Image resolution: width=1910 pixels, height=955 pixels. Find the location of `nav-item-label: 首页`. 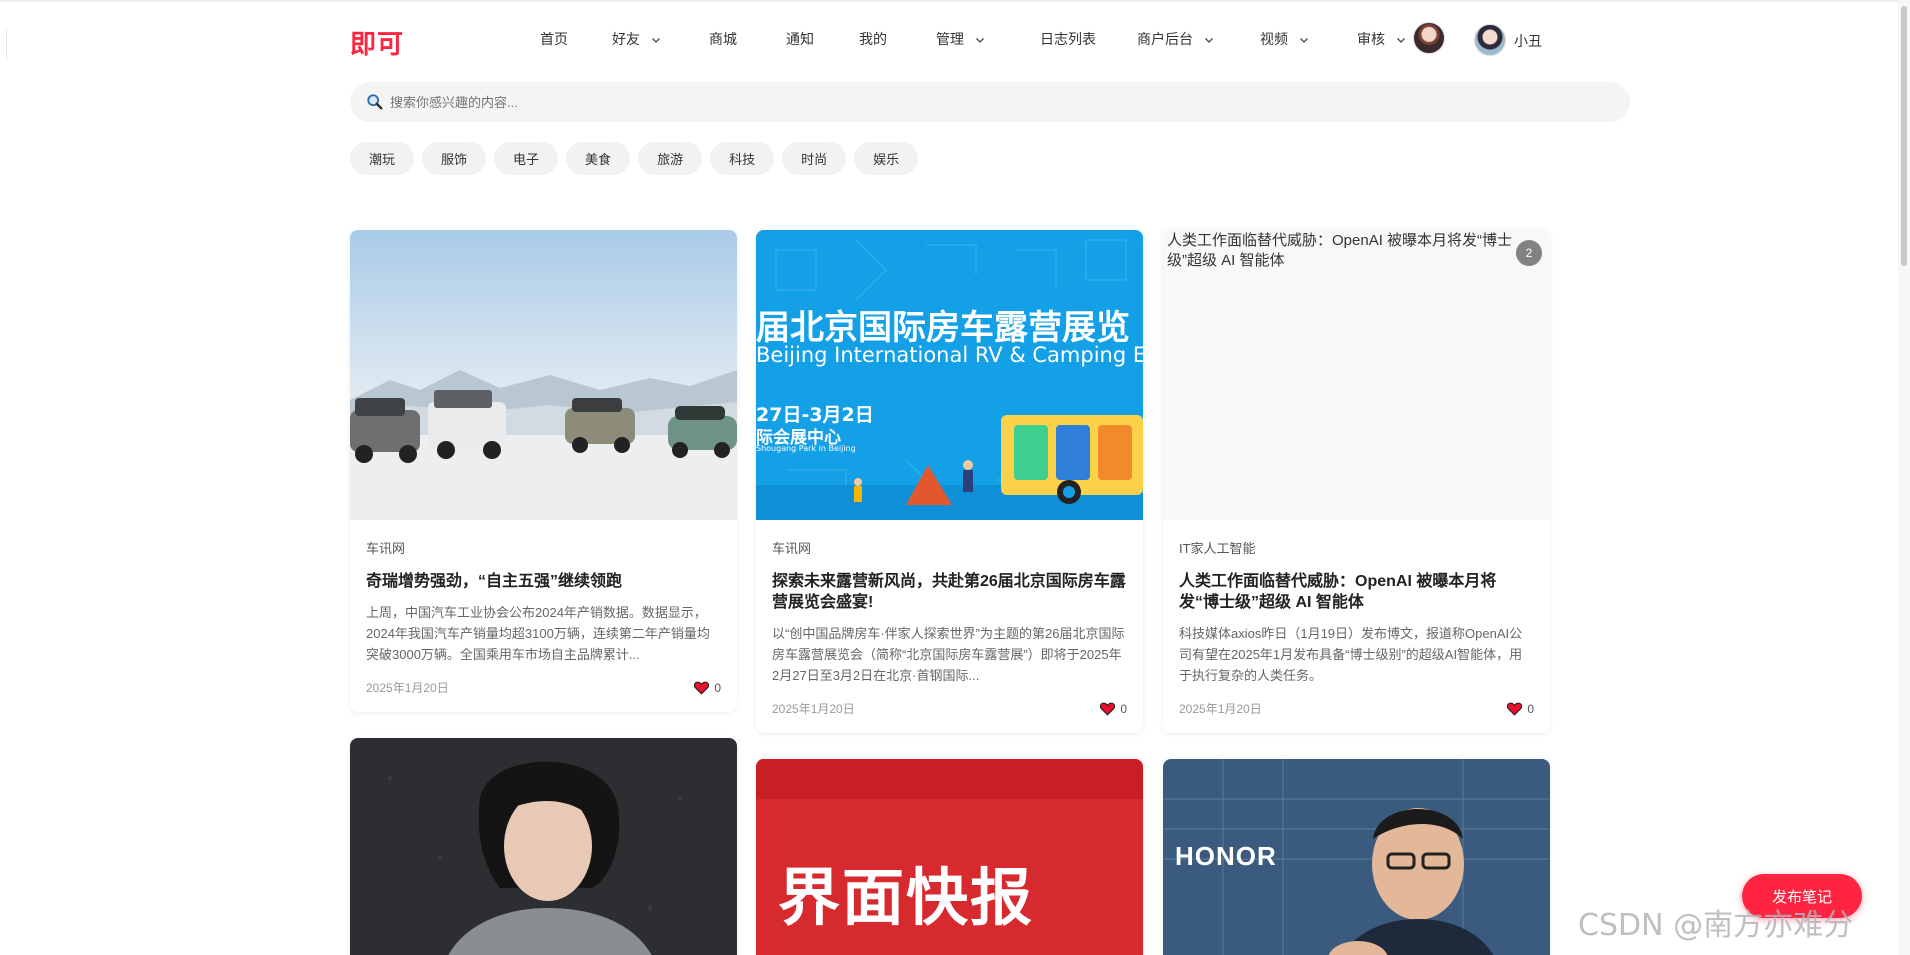

nav-item-label: 首页 is located at coordinates (554, 39).